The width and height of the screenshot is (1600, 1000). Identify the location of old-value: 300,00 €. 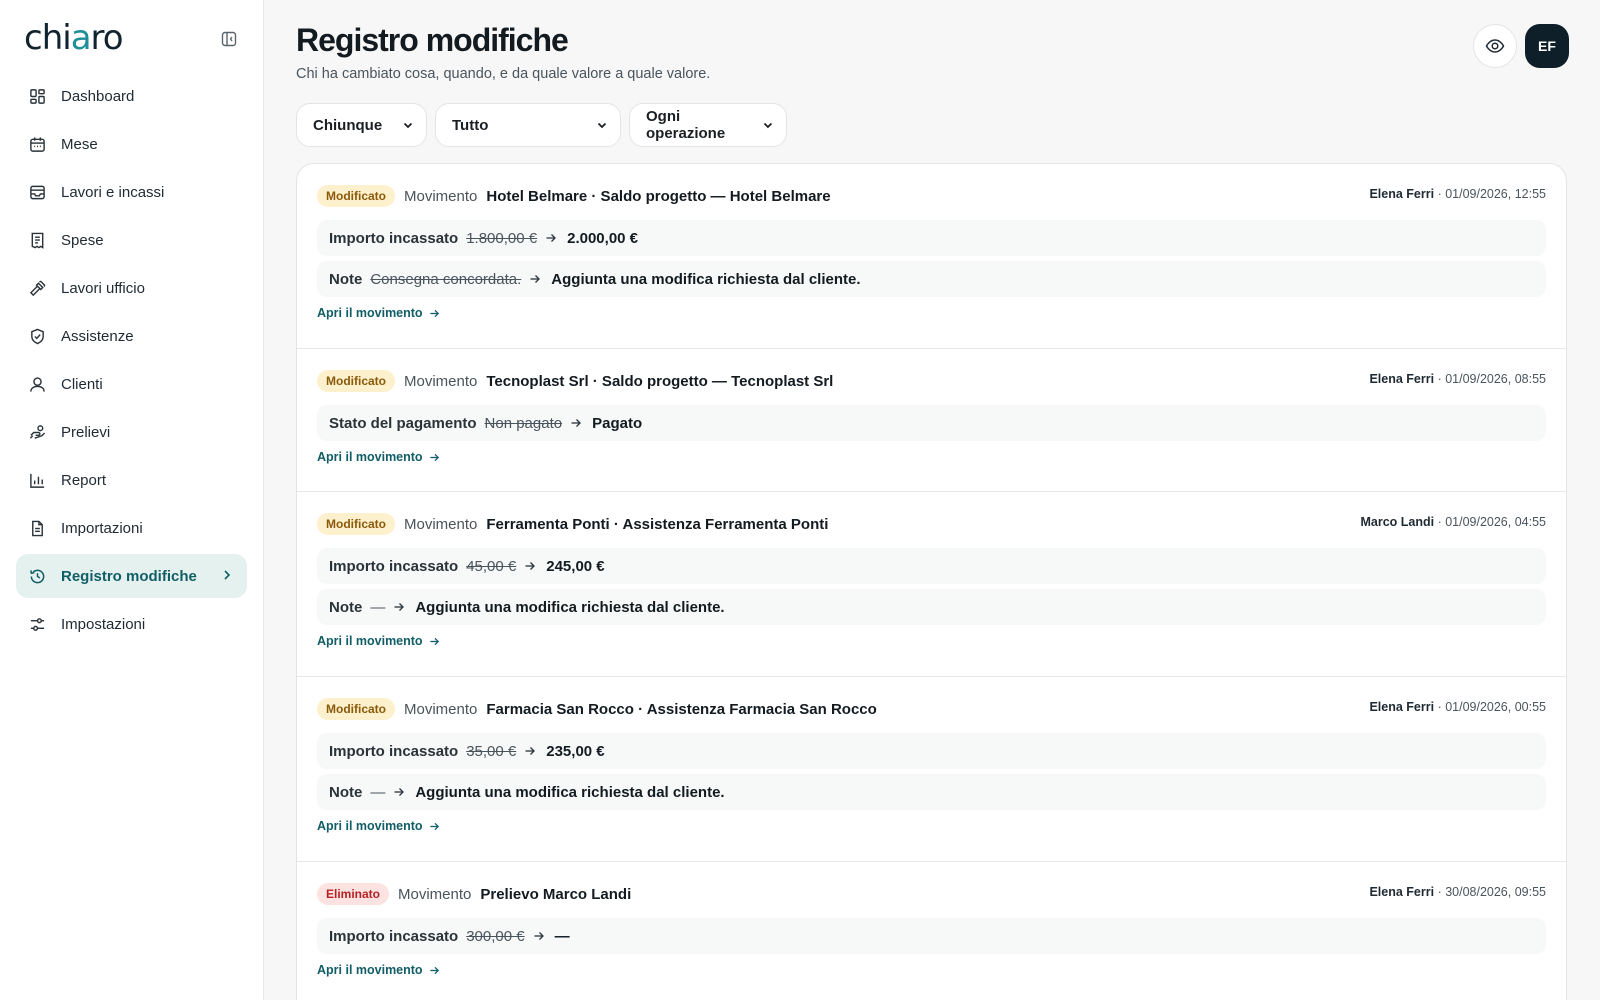
(495, 936).